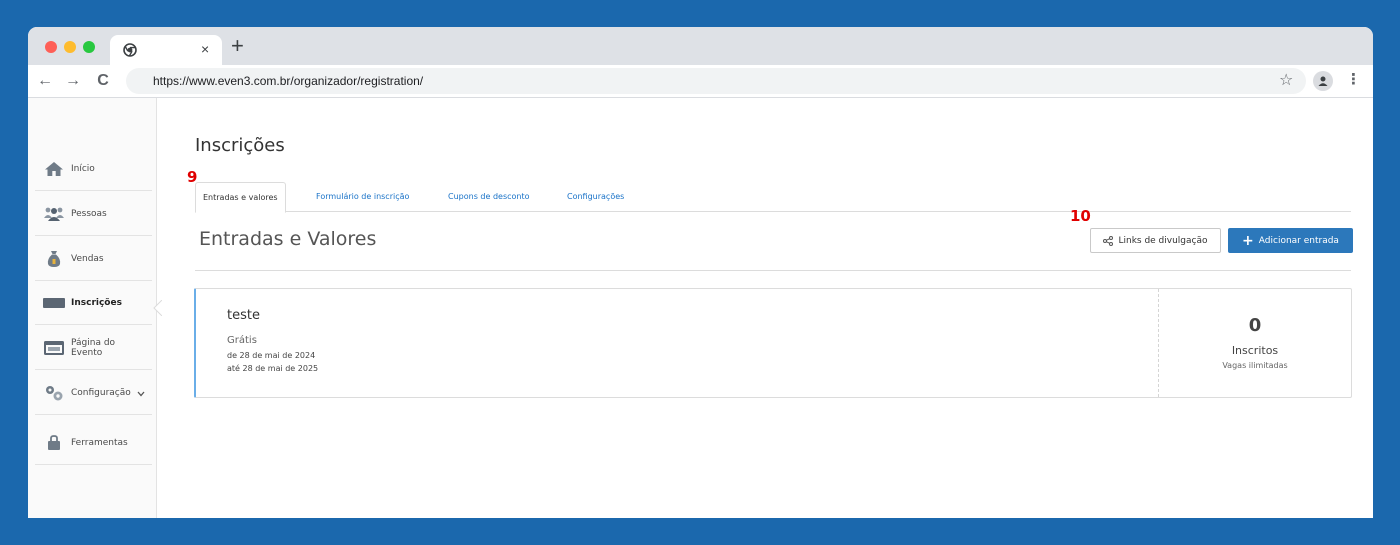 The width and height of the screenshot is (1400, 545). Describe the element at coordinates (700, 46) in the screenshot. I see `tab-strip: × +` at that location.